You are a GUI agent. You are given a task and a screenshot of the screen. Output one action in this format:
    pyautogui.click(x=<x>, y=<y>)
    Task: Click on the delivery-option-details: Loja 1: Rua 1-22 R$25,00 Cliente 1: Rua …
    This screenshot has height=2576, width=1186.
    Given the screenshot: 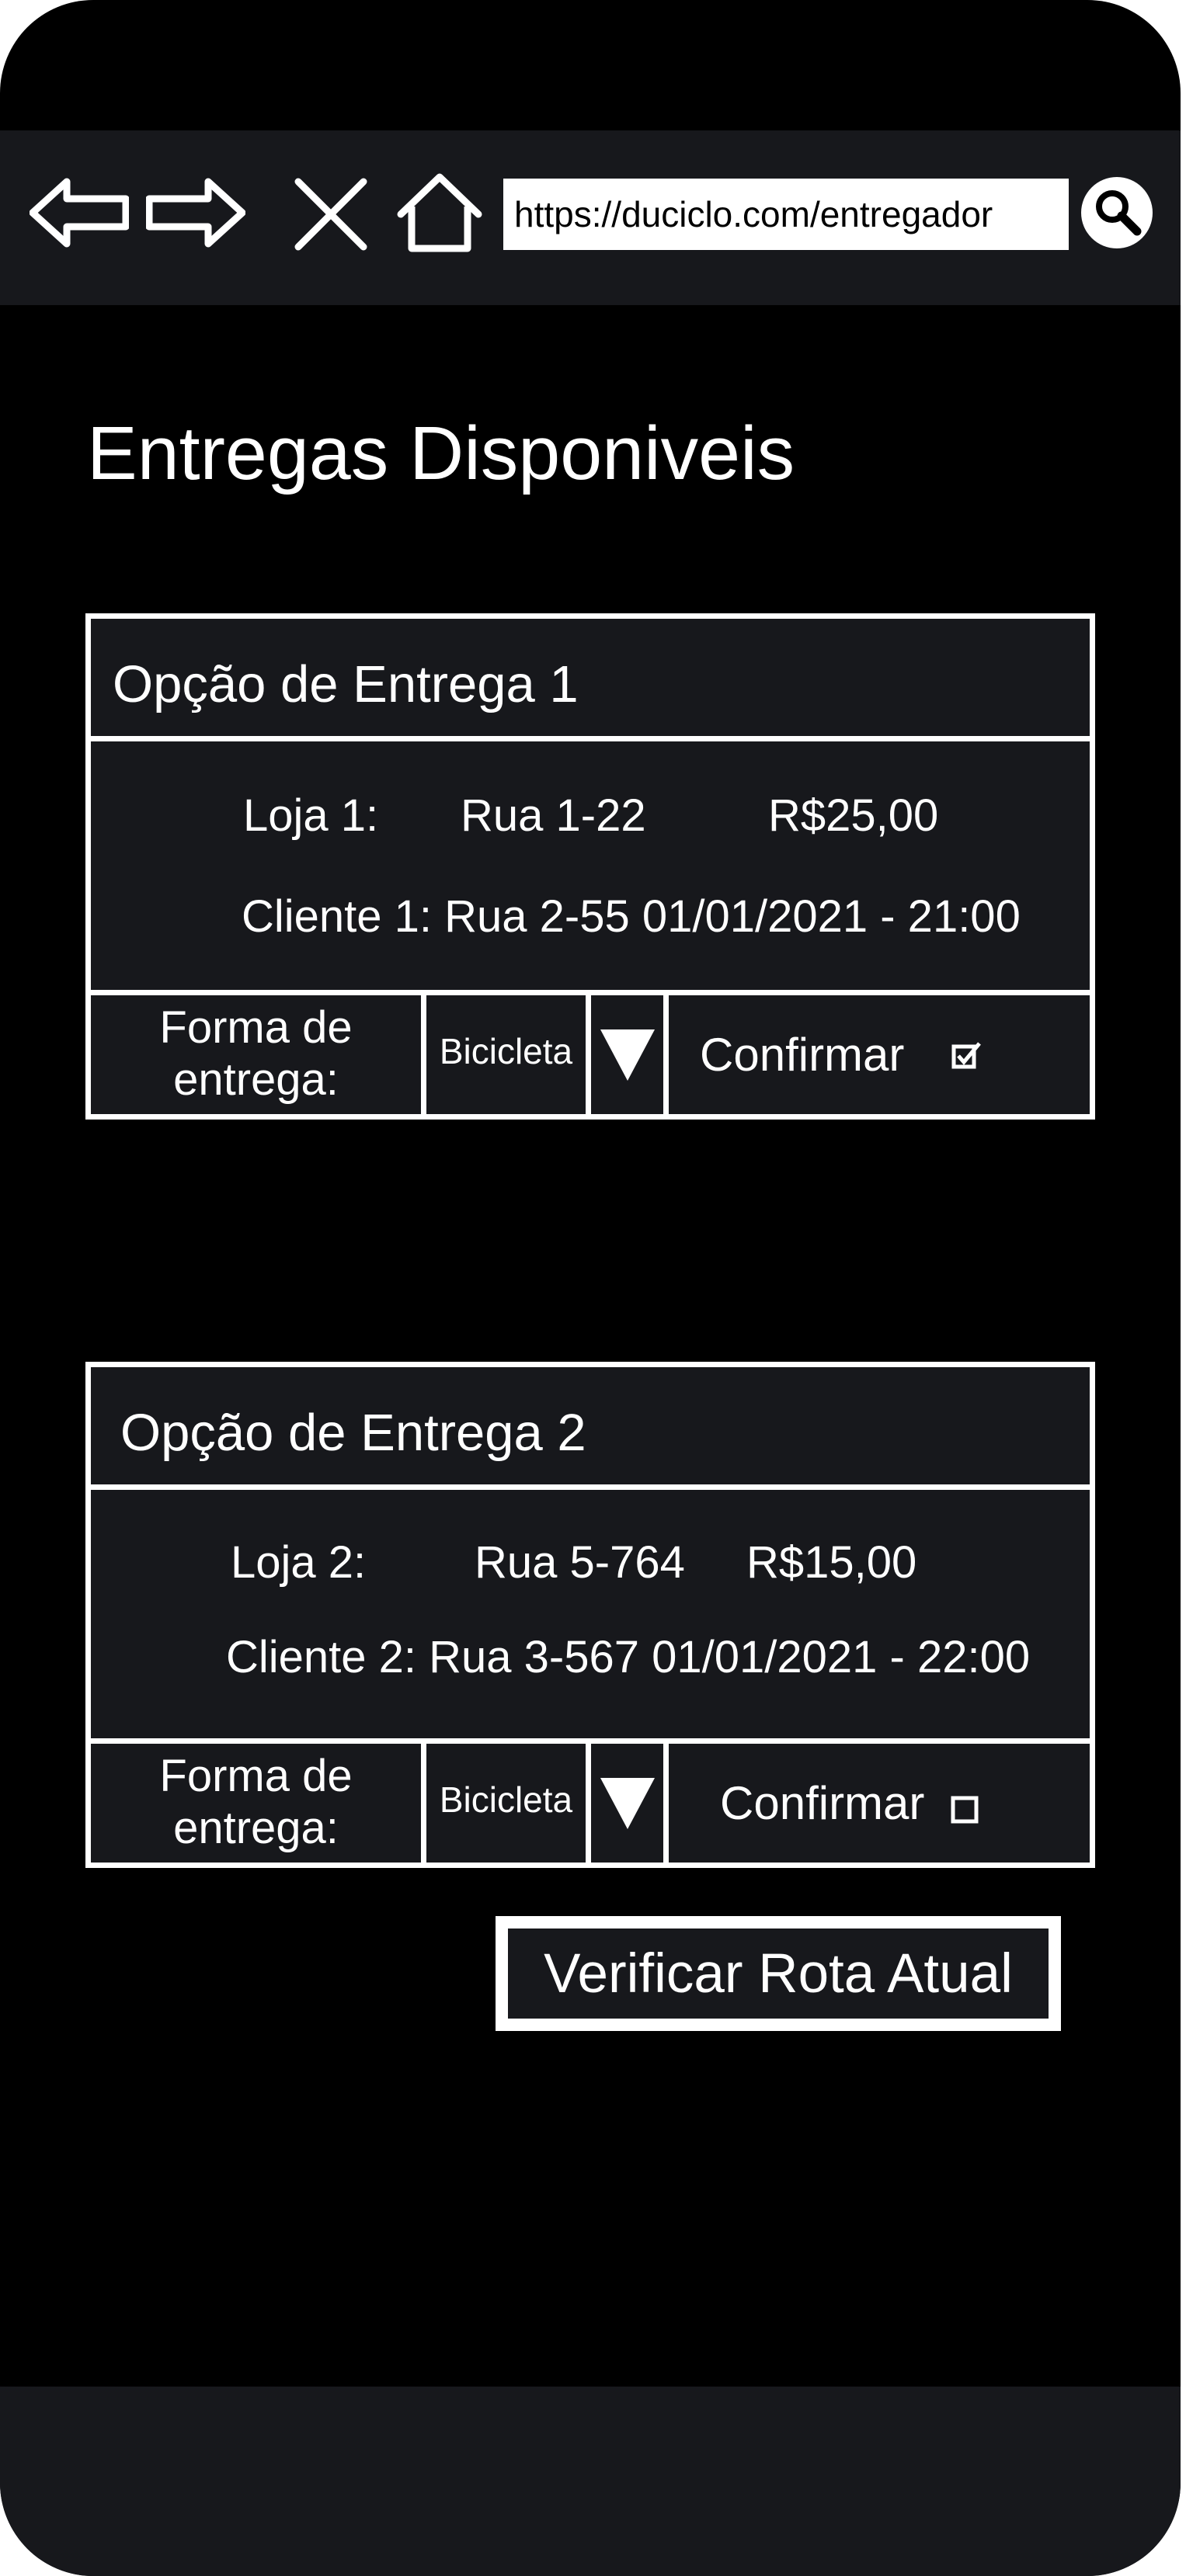 What is the action you would take?
    pyautogui.click(x=590, y=865)
    